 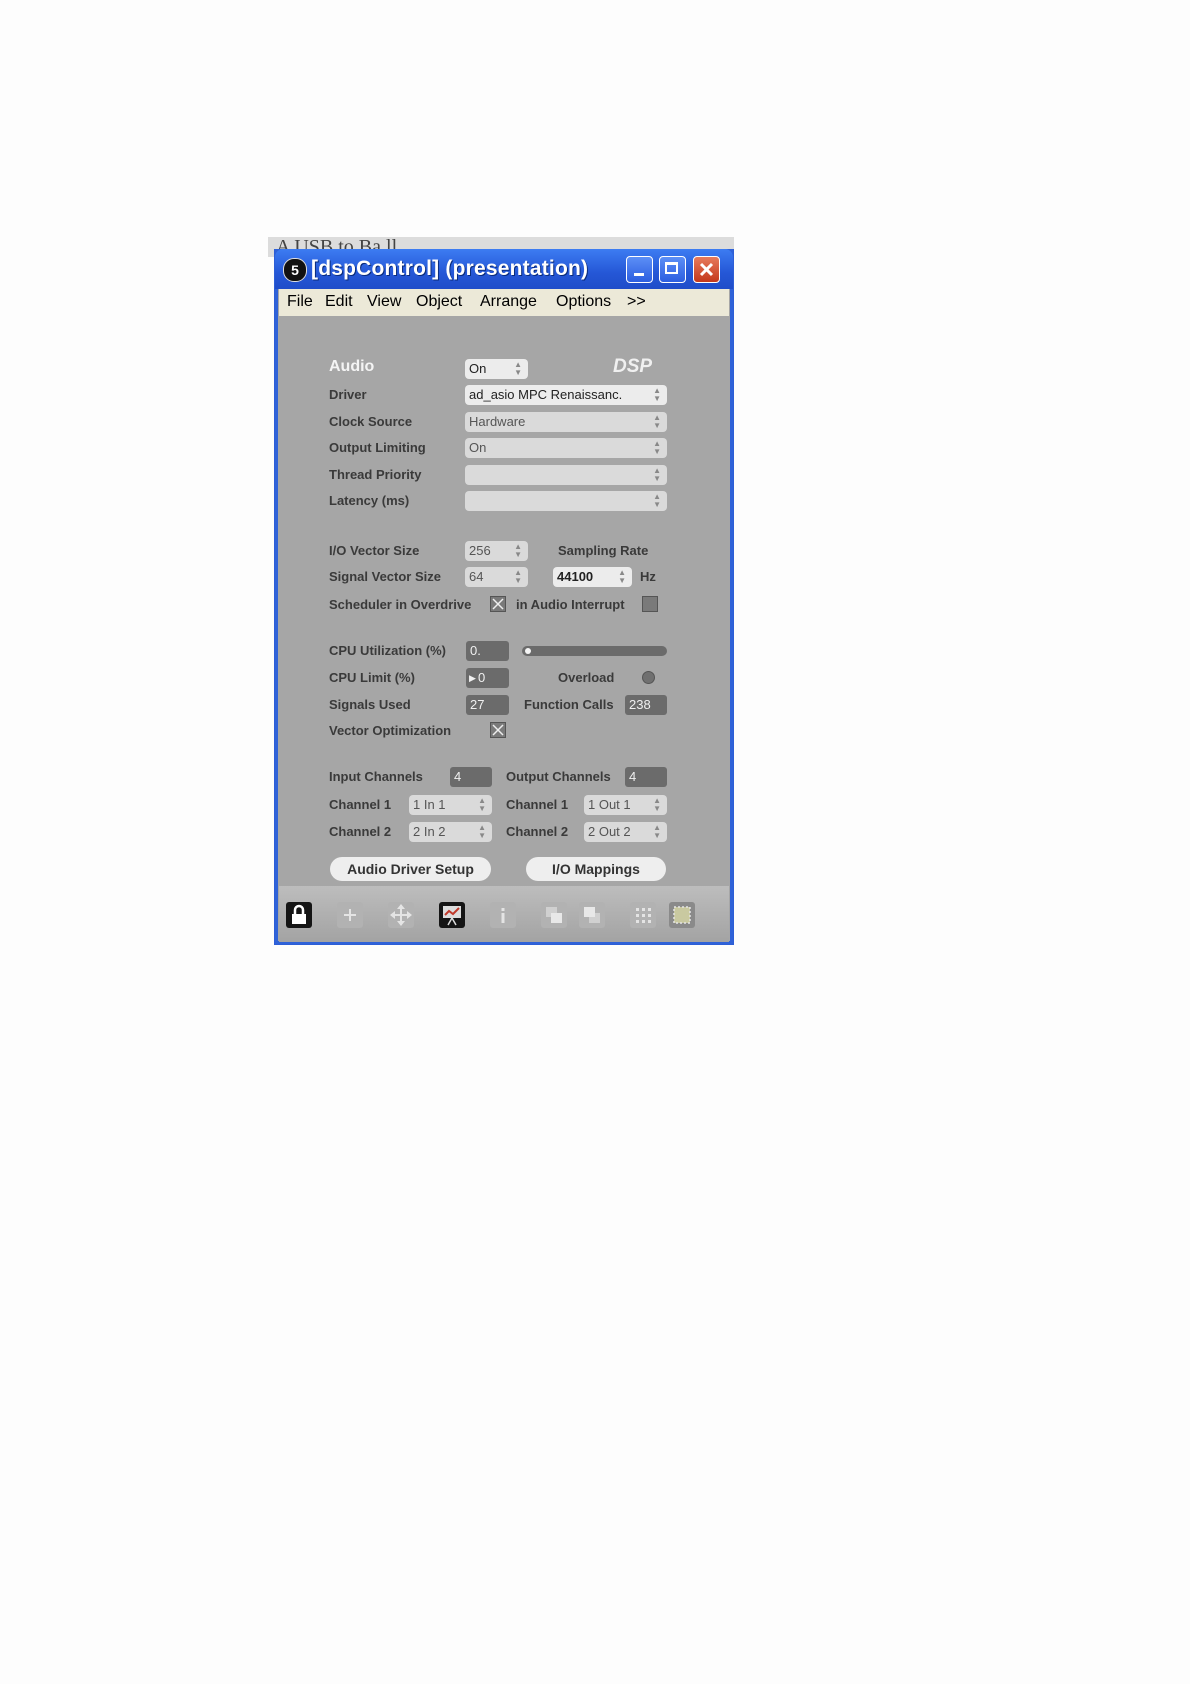 I want to click on vector-optimization-checkbox, so click(x=498, y=730).